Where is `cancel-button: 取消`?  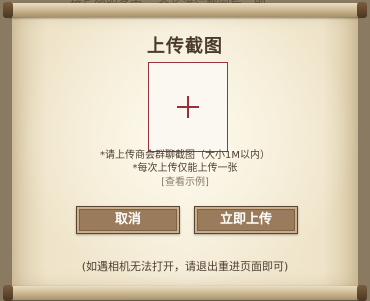 cancel-button: 取消 is located at coordinates (128, 220).